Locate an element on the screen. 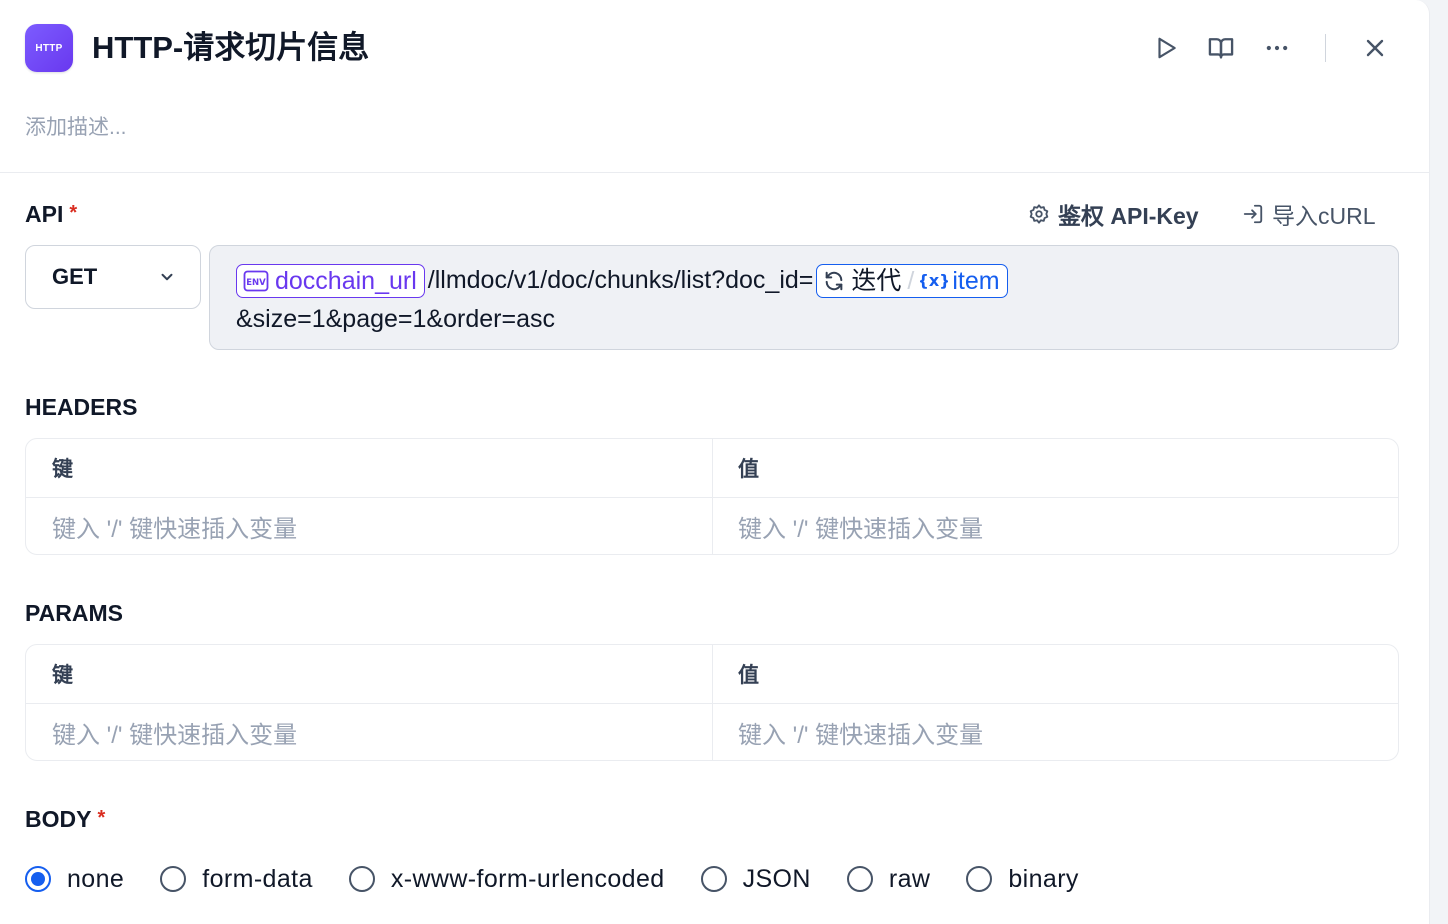 The image size is (1448, 924). body-type-none: none is located at coordinates (74, 879).